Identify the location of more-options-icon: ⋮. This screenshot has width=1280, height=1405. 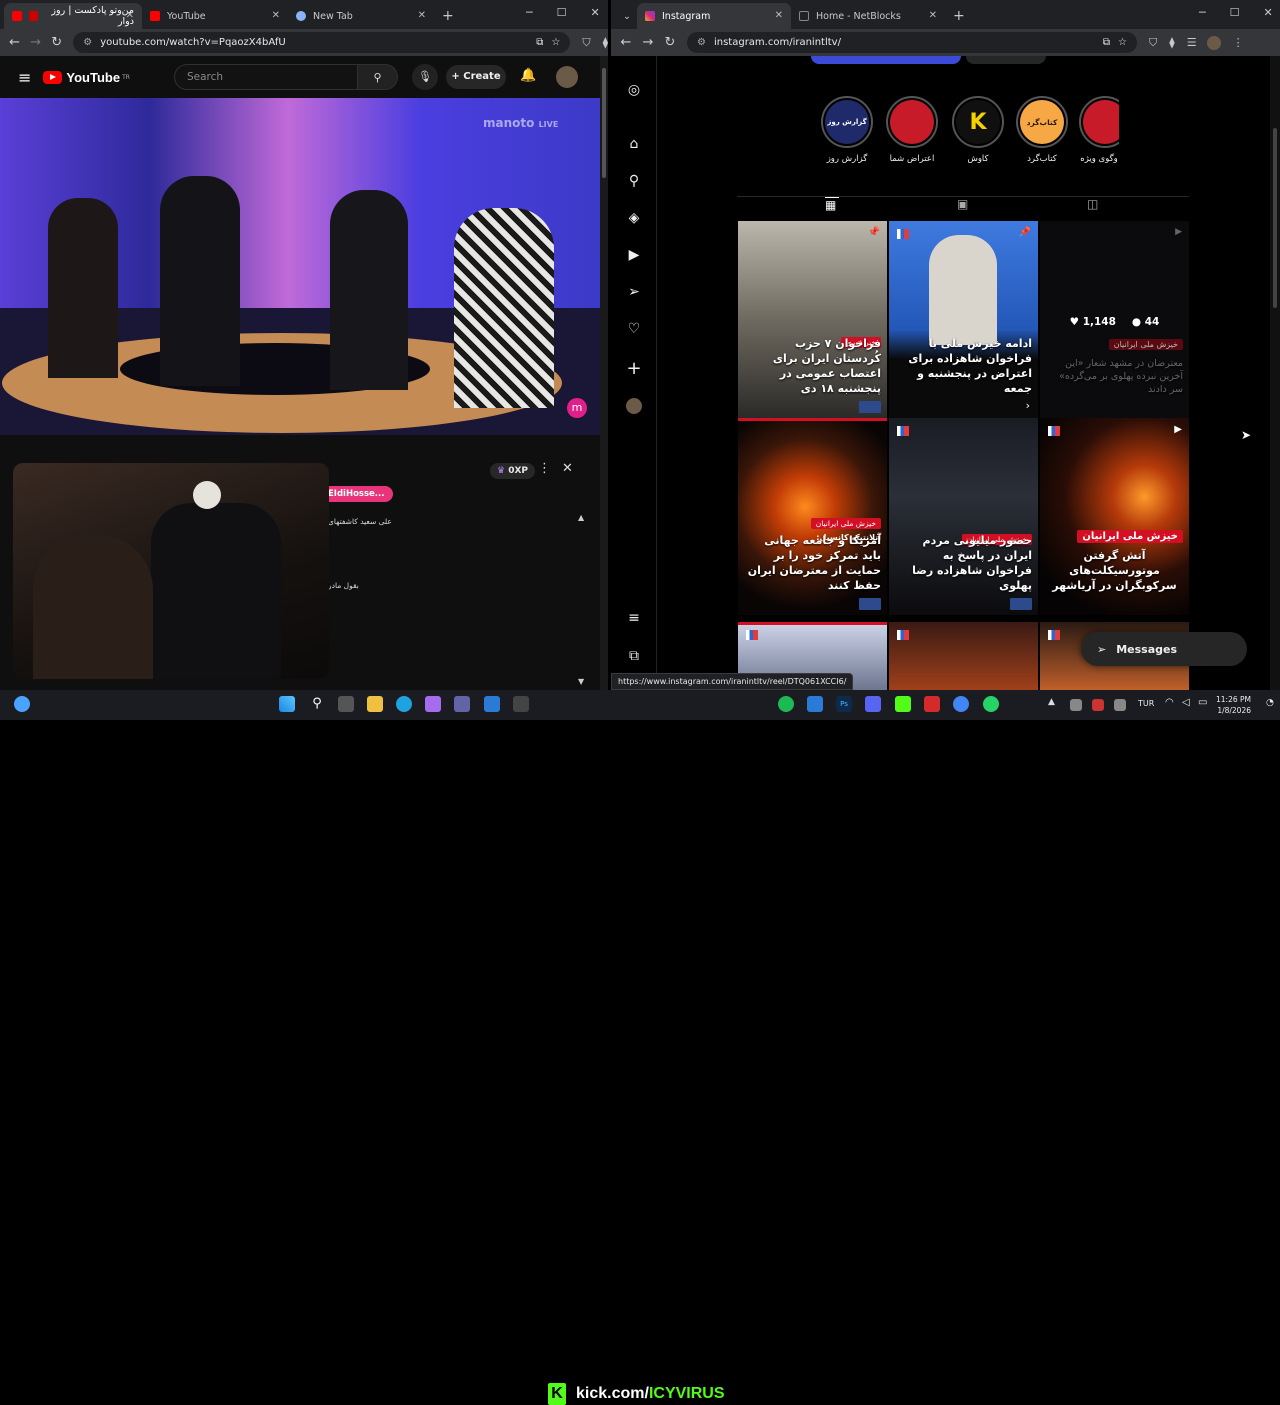
(544, 468).